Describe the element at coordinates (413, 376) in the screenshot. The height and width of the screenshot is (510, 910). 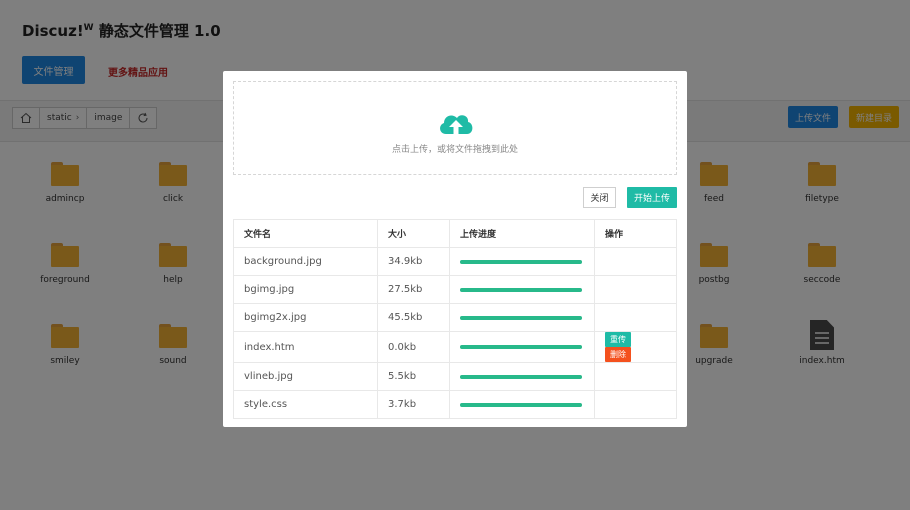
I see `file-size: 5.5kb` at that location.